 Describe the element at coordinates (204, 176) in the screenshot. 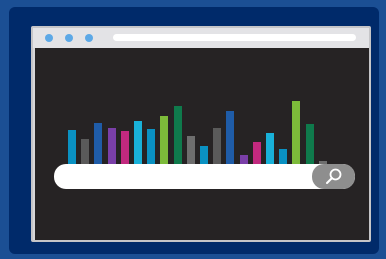

I see `search-field` at that location.